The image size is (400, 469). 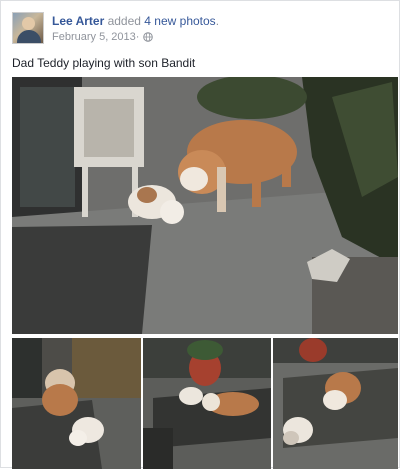 I want to click on post-caption: Dad Teddy playing with son Bandit, so click(x=104, y=63).